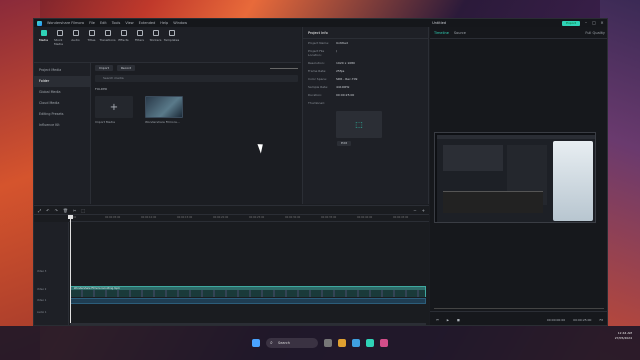  Describe the element at coordinates (248, 324) in the screenshot. I see `timeline-scrollbar` at that location.